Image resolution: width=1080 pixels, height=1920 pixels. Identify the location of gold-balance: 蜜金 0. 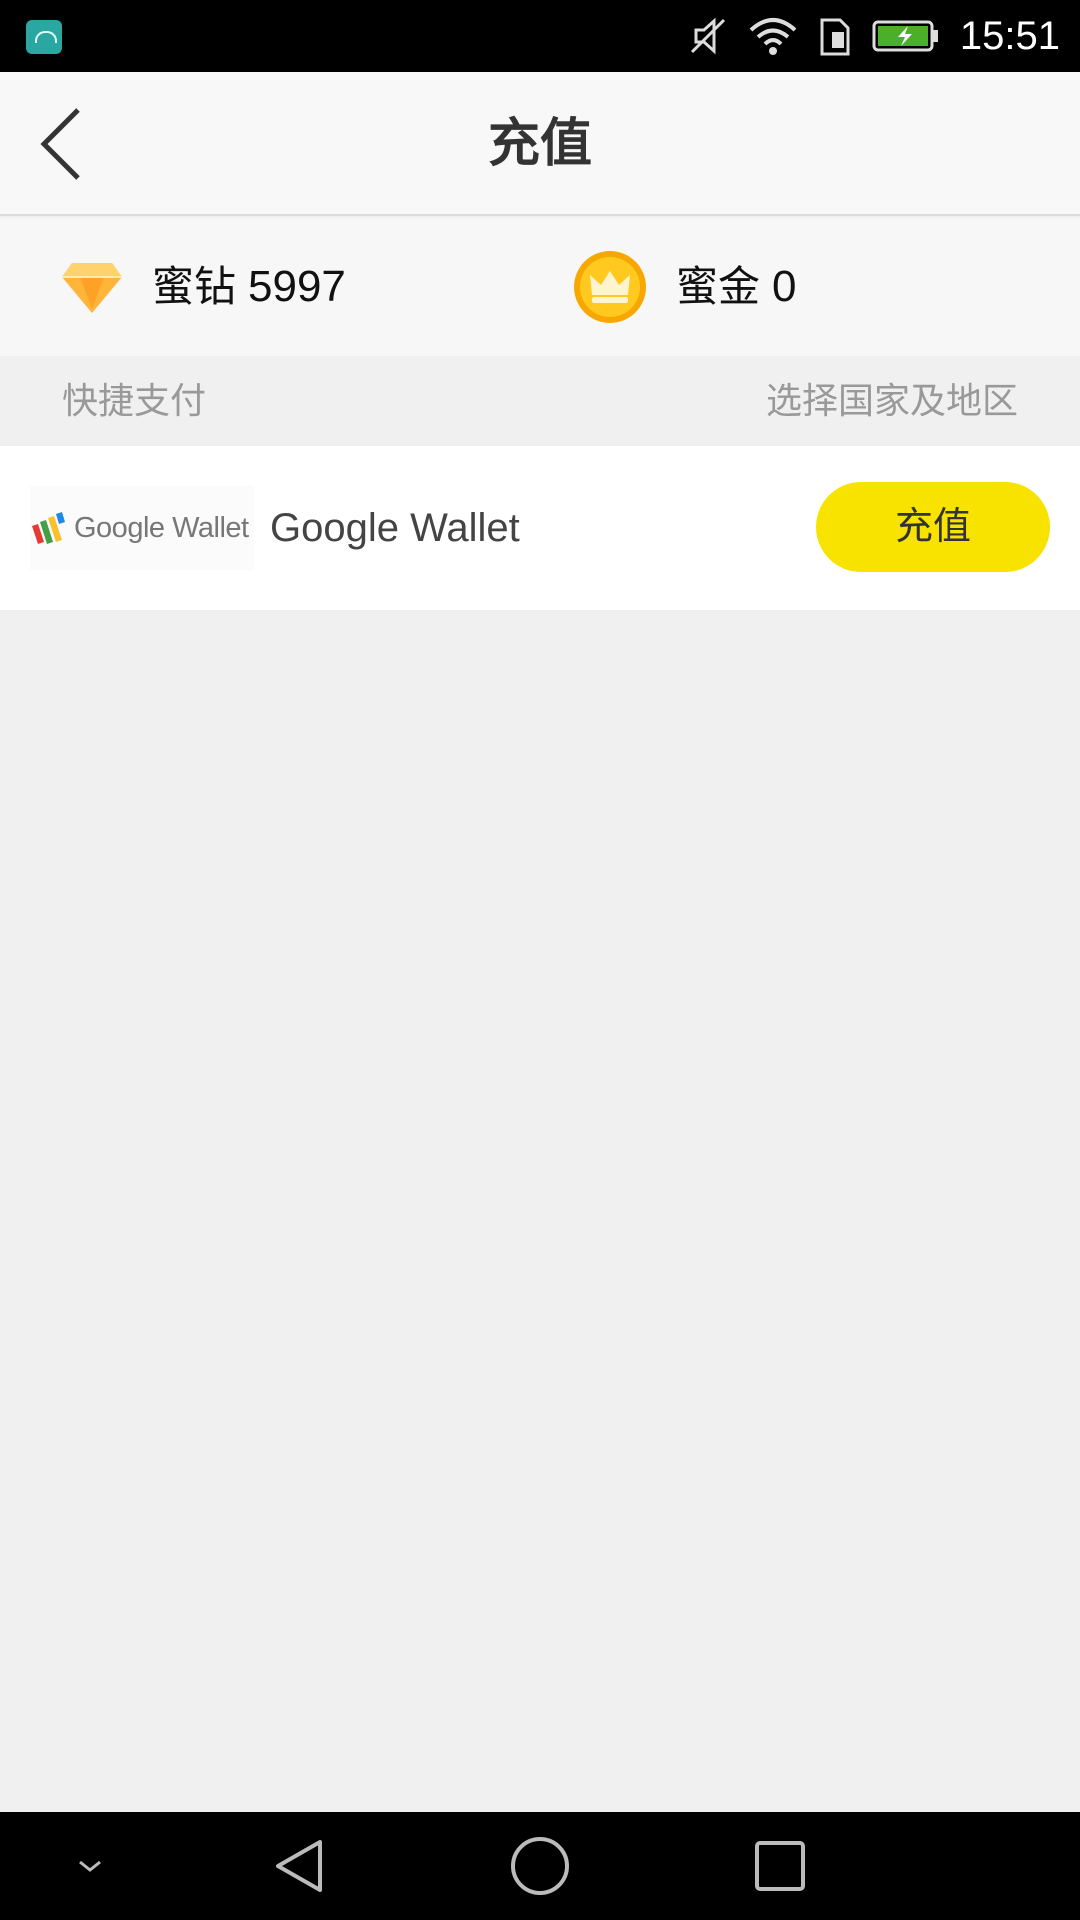
(684, 287).